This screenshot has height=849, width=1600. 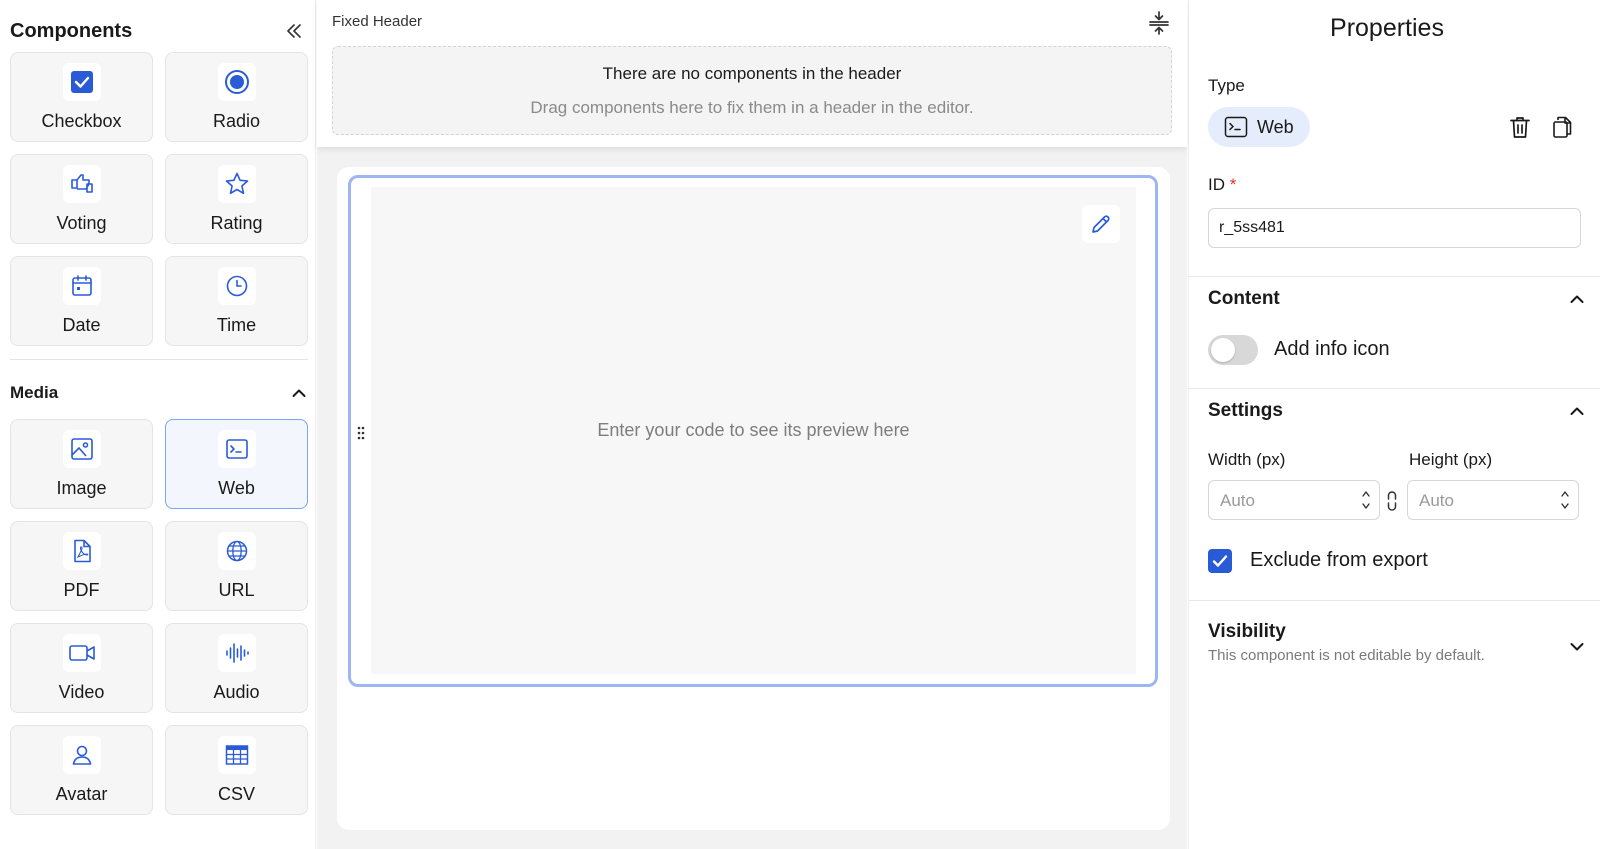 I want to click on settings-section-title: Settings, so click(x=1245, y=410).